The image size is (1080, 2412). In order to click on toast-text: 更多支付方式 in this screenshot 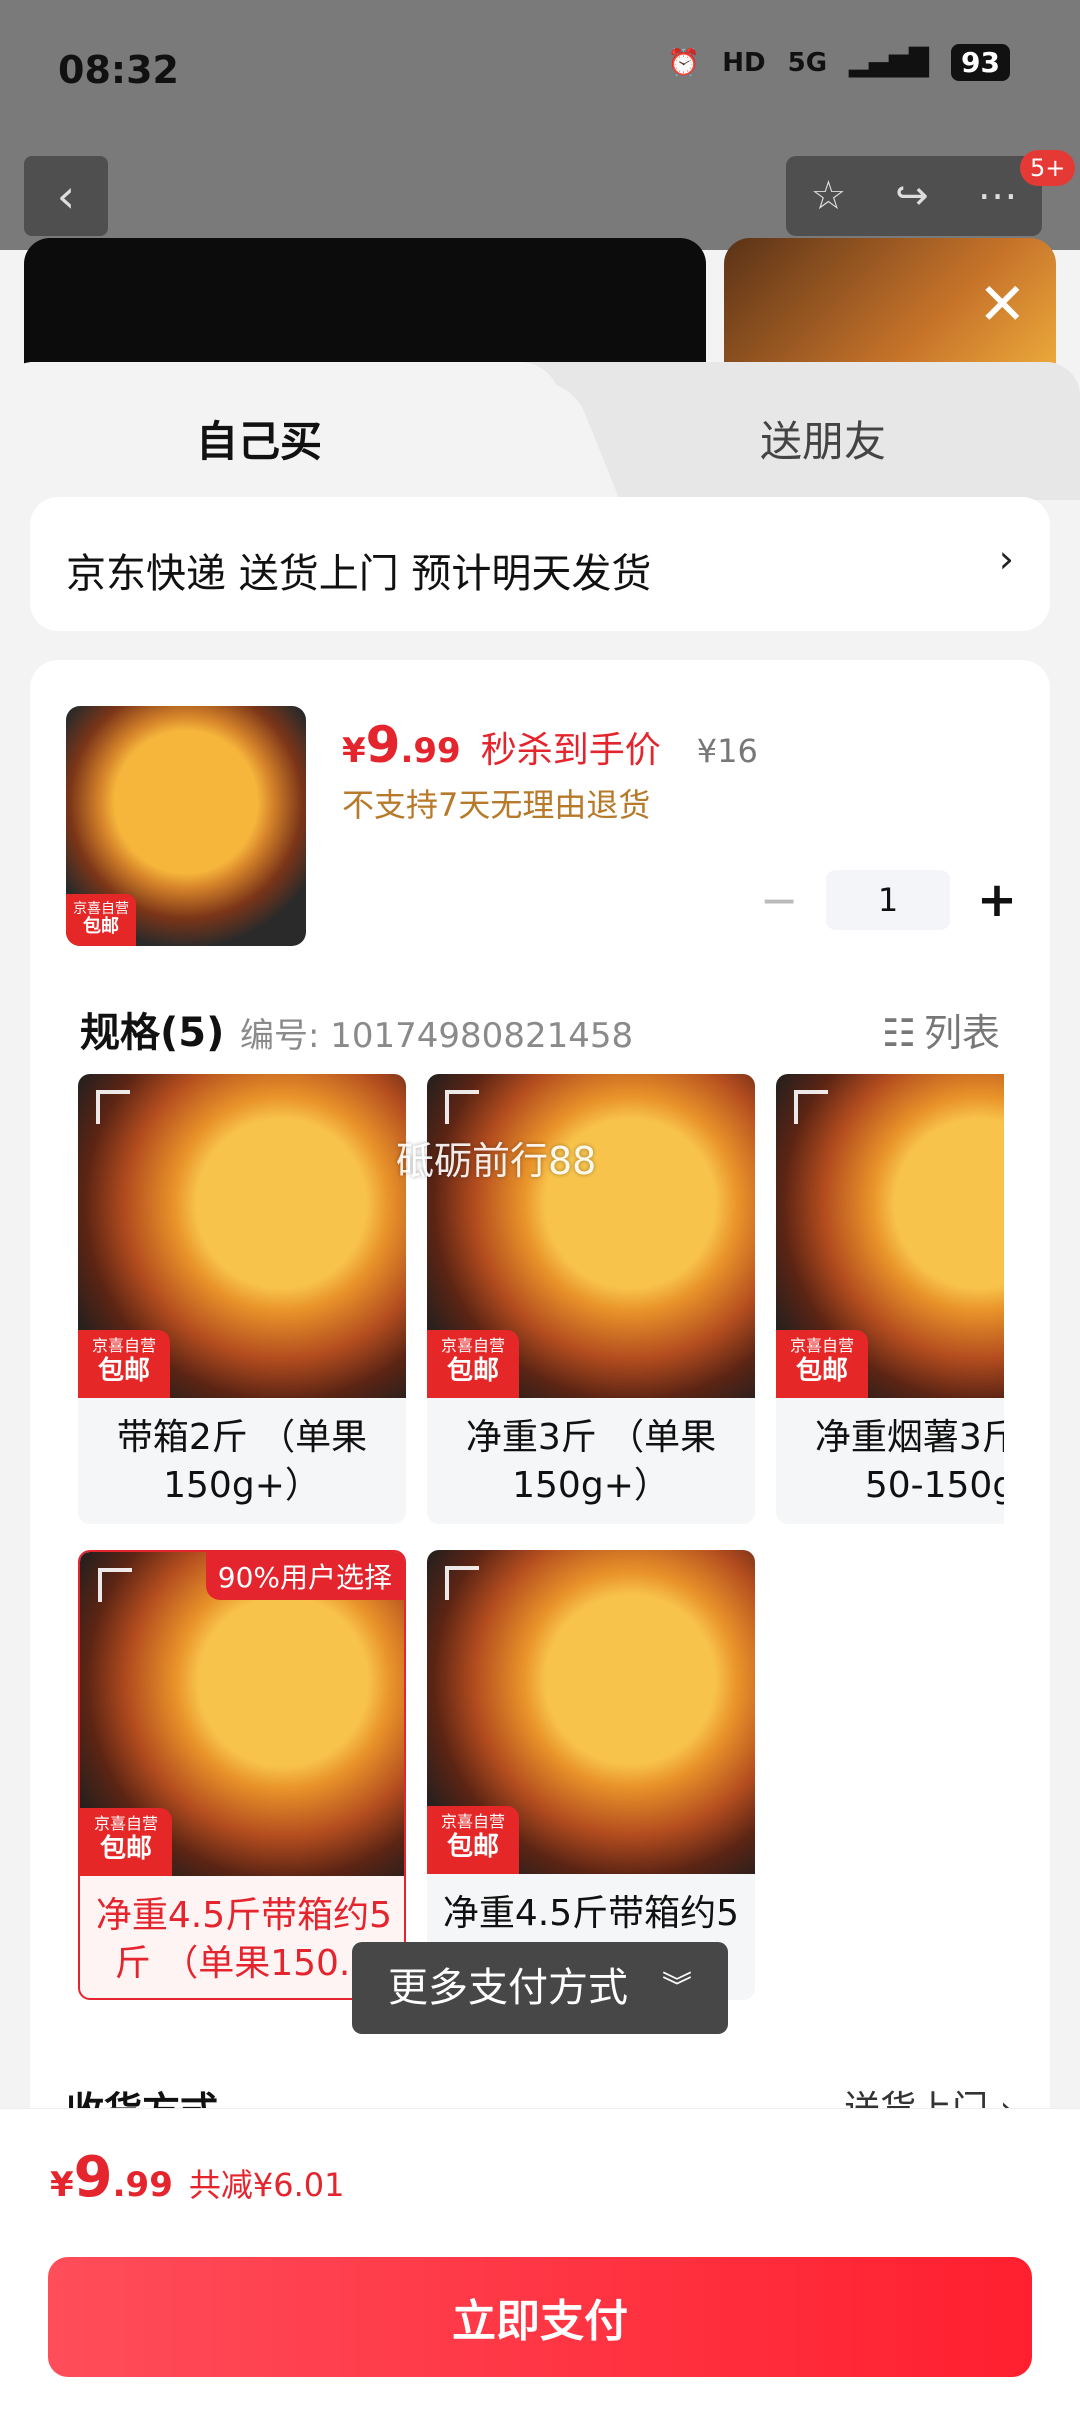, I will do `click(508, 1988)`.